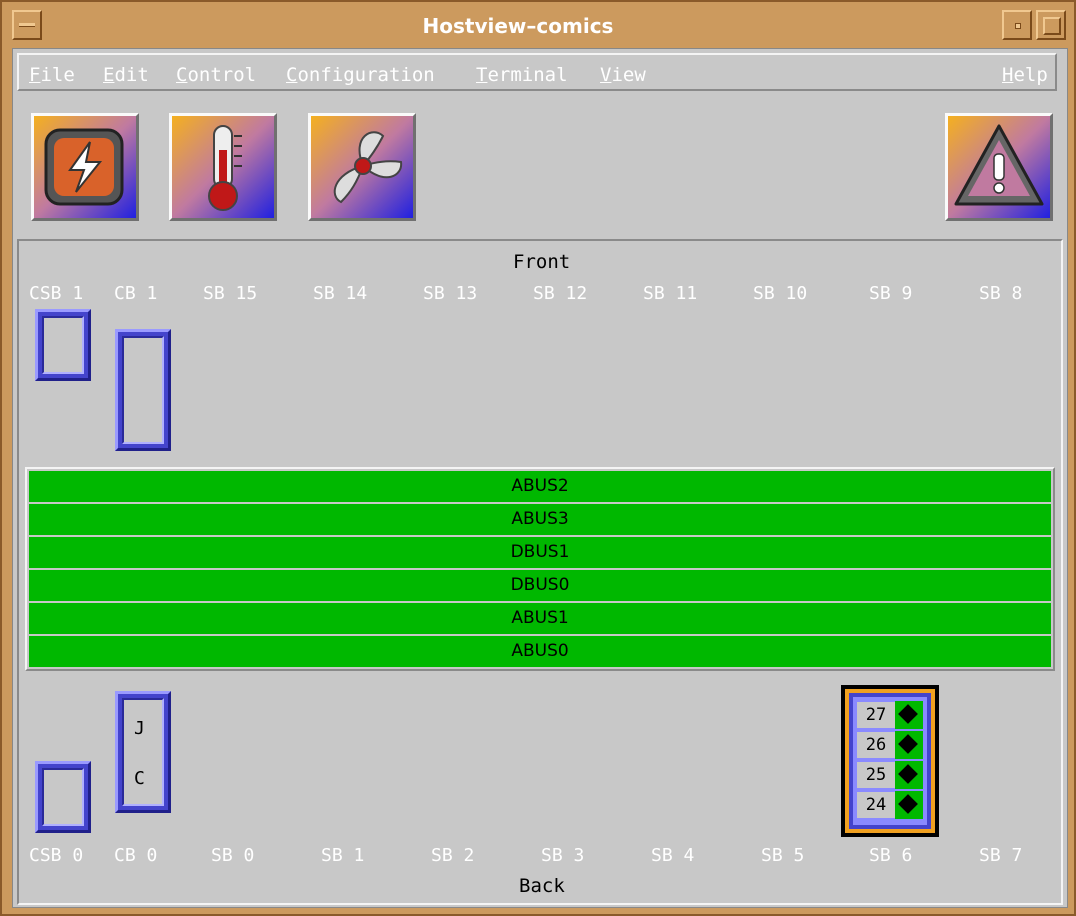 The image size is (1076, 916). Describe the element at coordinates (540, 618) in the screenshot. I see `bus-abus1: ABUS1` at that location.